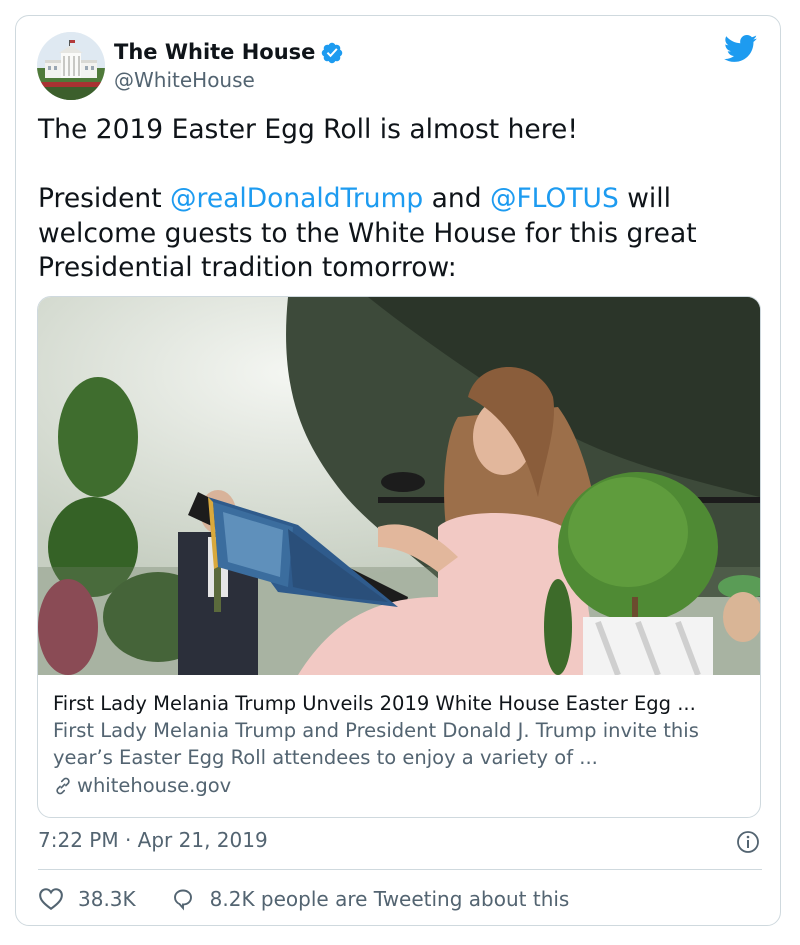  I want to click on link-card-domain: whitehouse.gov, so click(403, 785).